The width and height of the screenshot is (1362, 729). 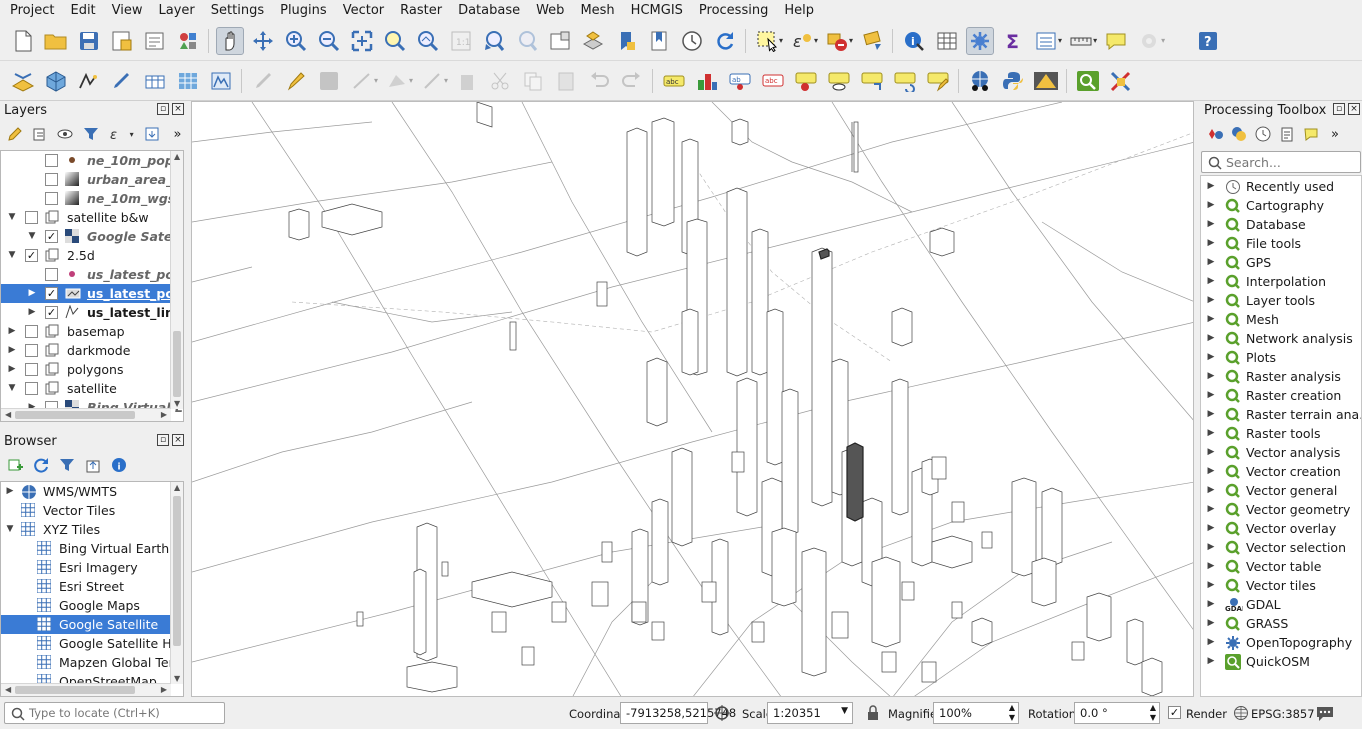 What do you see at coordinates (872, 41) in the screenshot?
I see `select-location-icon` at bounding box center [872, 41].